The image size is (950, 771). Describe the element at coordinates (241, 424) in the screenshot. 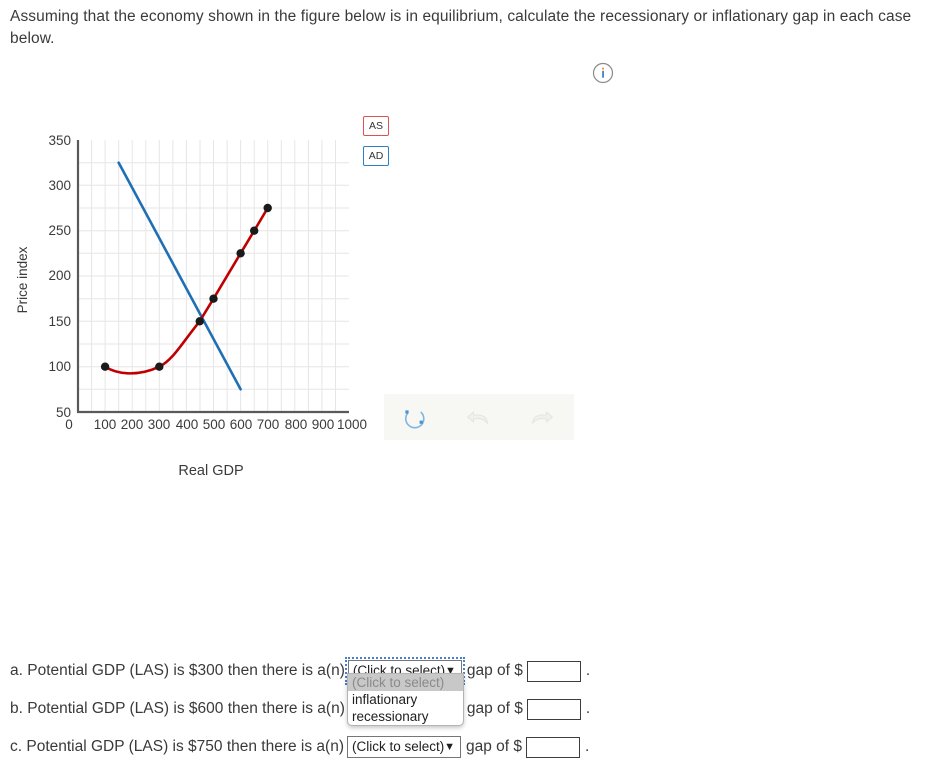

I see `svg-text: 600` at that location.